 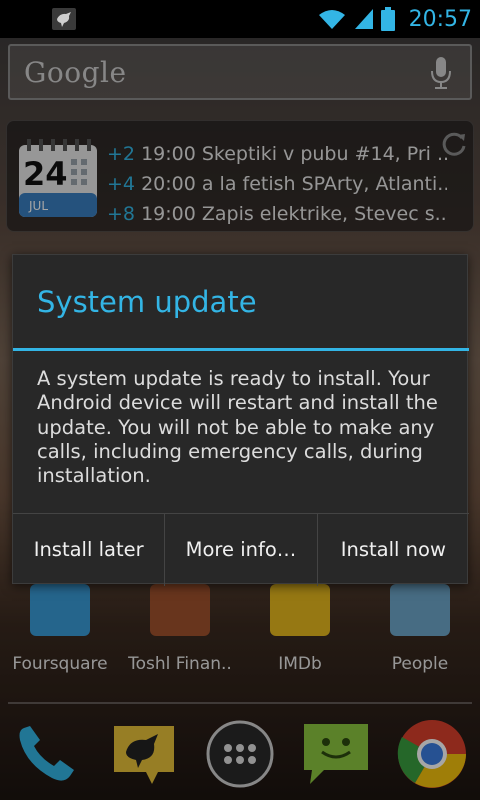 What do you see at coordinates (240, 19) in the screenshot?
I see `status-bar: 20:57` at bounding box center [240, 19].